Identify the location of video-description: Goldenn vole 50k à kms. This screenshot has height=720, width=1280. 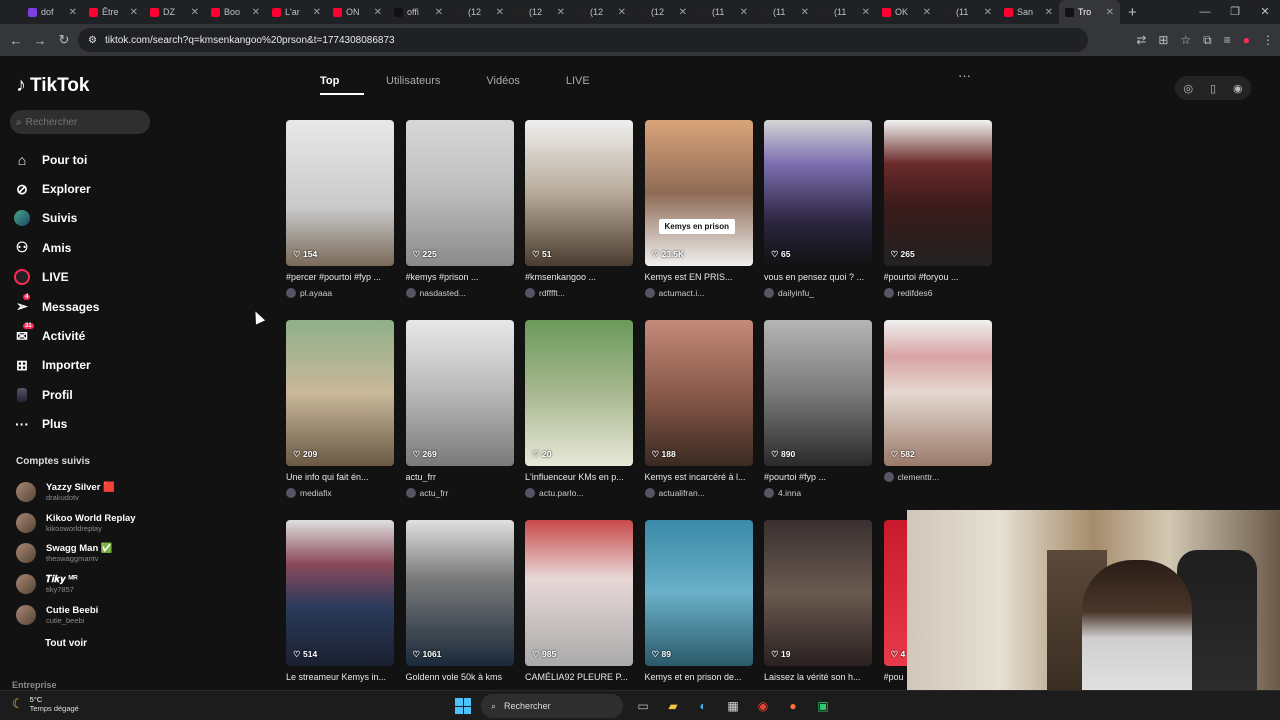
(460, 677).